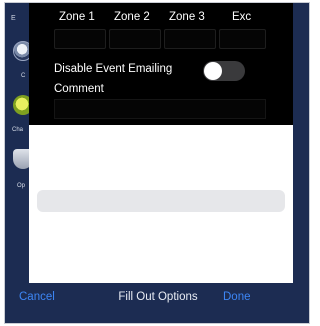  Describe the element at coordinates (161, 201) in the screenshot. I see `picker-selection-indicator` at that location.